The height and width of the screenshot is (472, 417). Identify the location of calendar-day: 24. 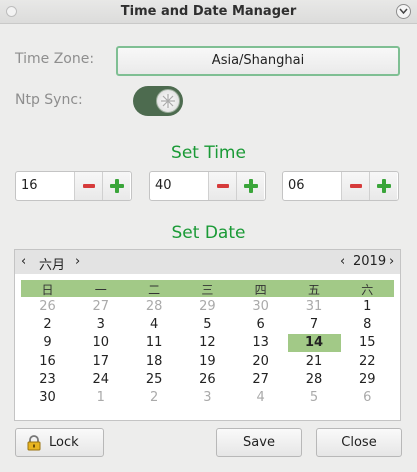
(100, 380).